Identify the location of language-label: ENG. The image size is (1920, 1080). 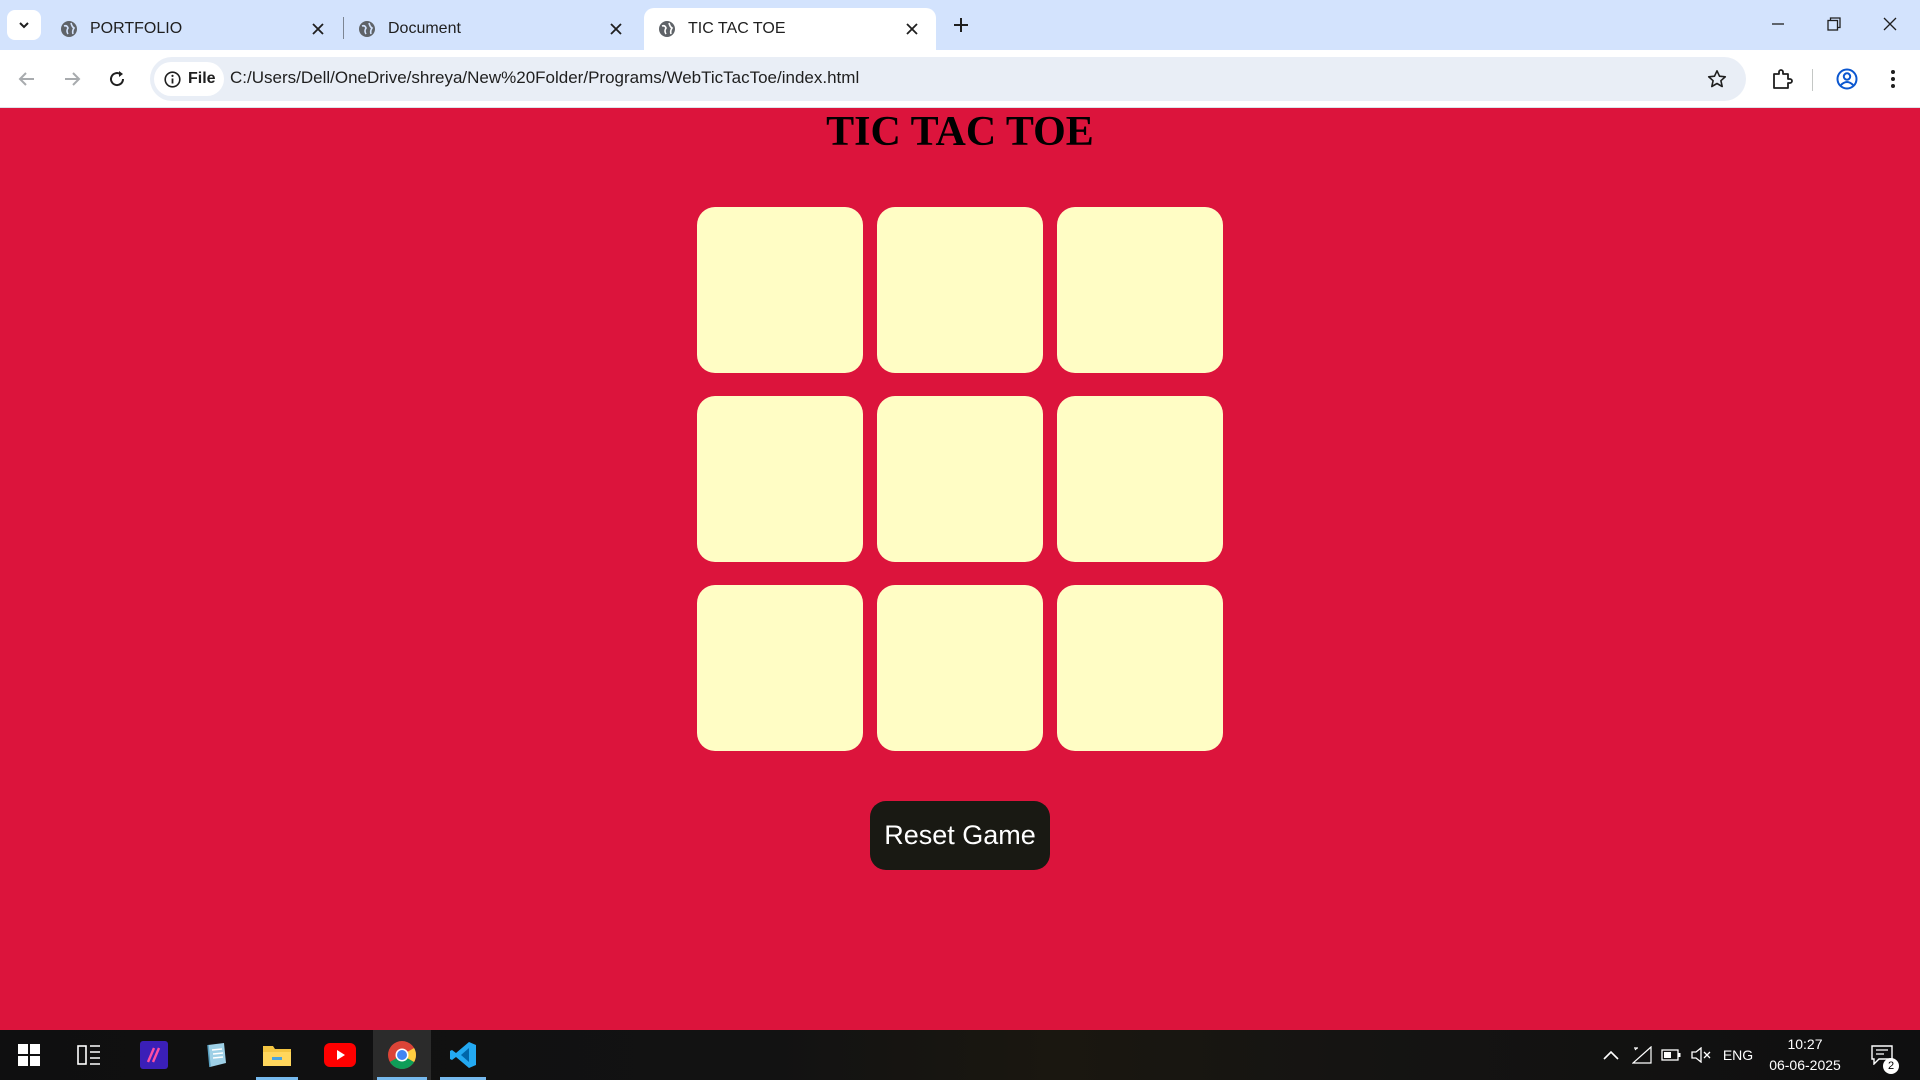
(1738, 1055).